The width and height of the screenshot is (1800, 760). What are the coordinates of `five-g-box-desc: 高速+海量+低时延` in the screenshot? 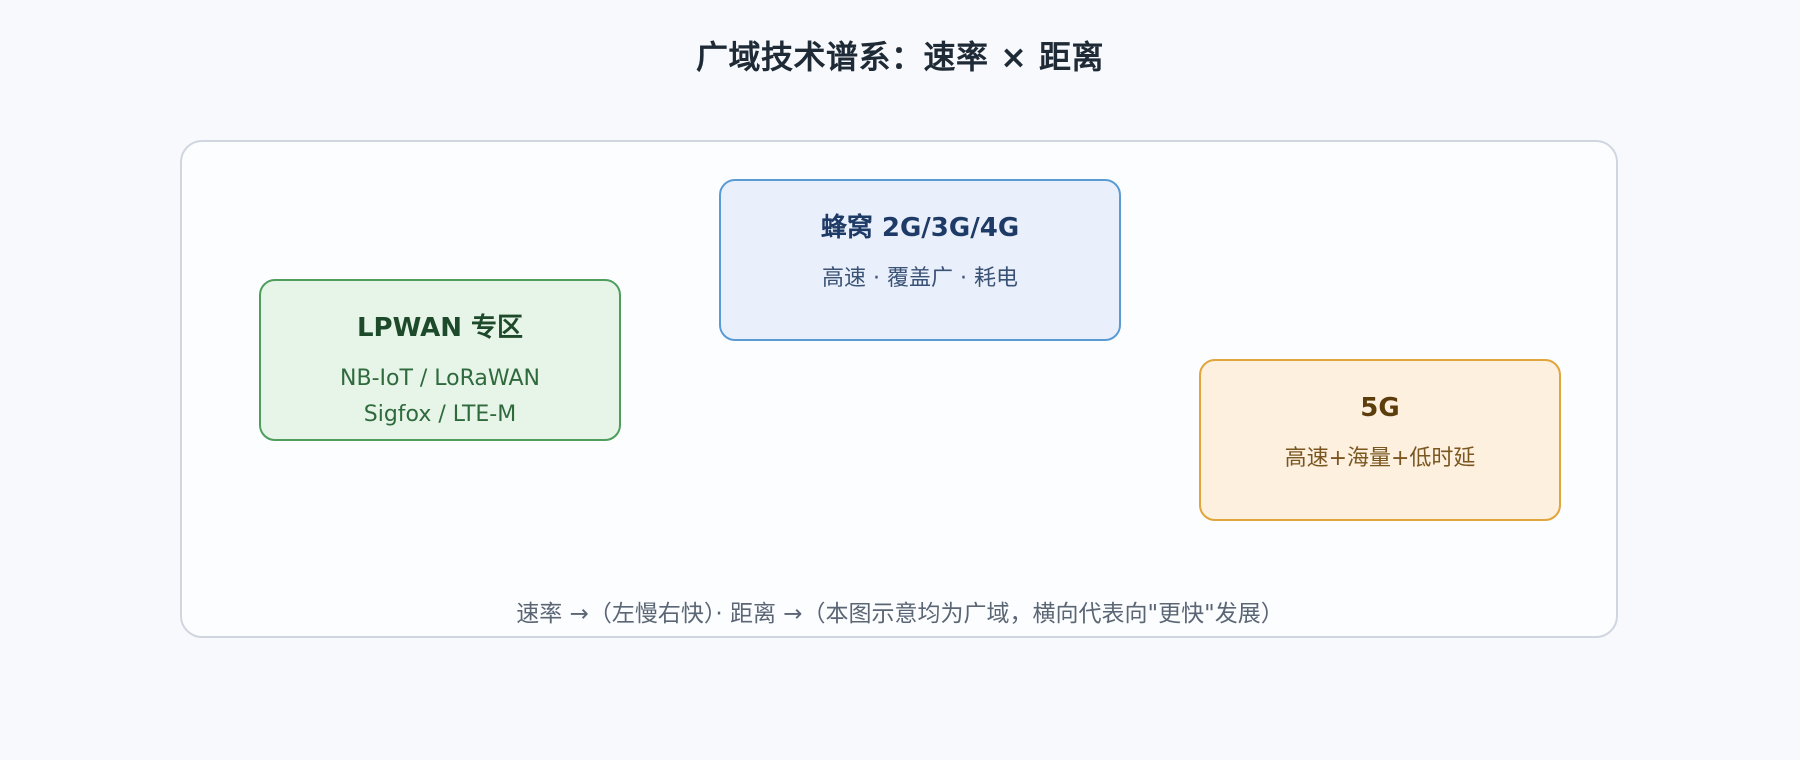 It's located at (1380, 458).